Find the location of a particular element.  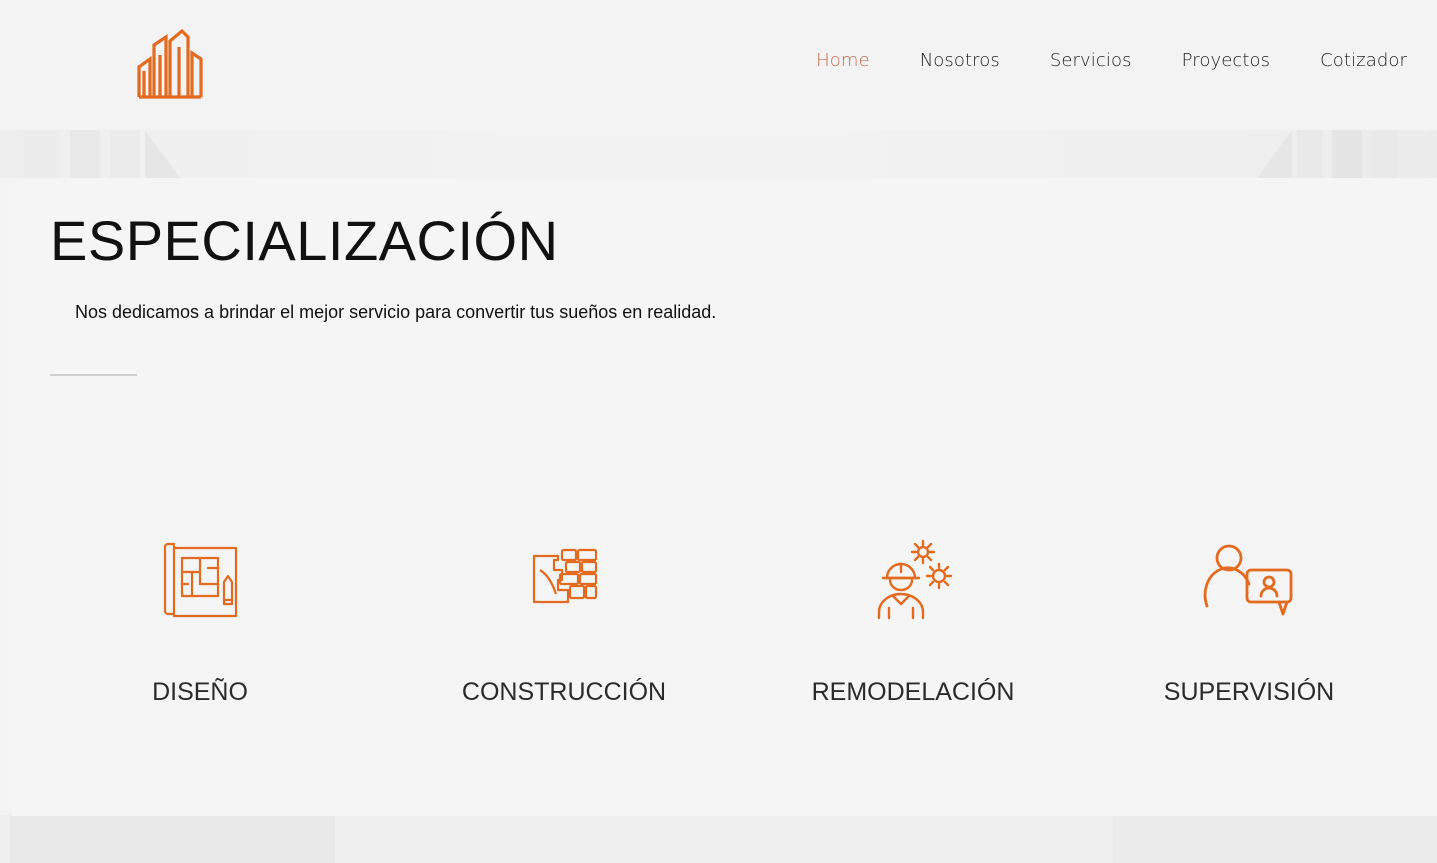

service-label: CONSTRUCCIÓN is located at coordinates (564, 692).